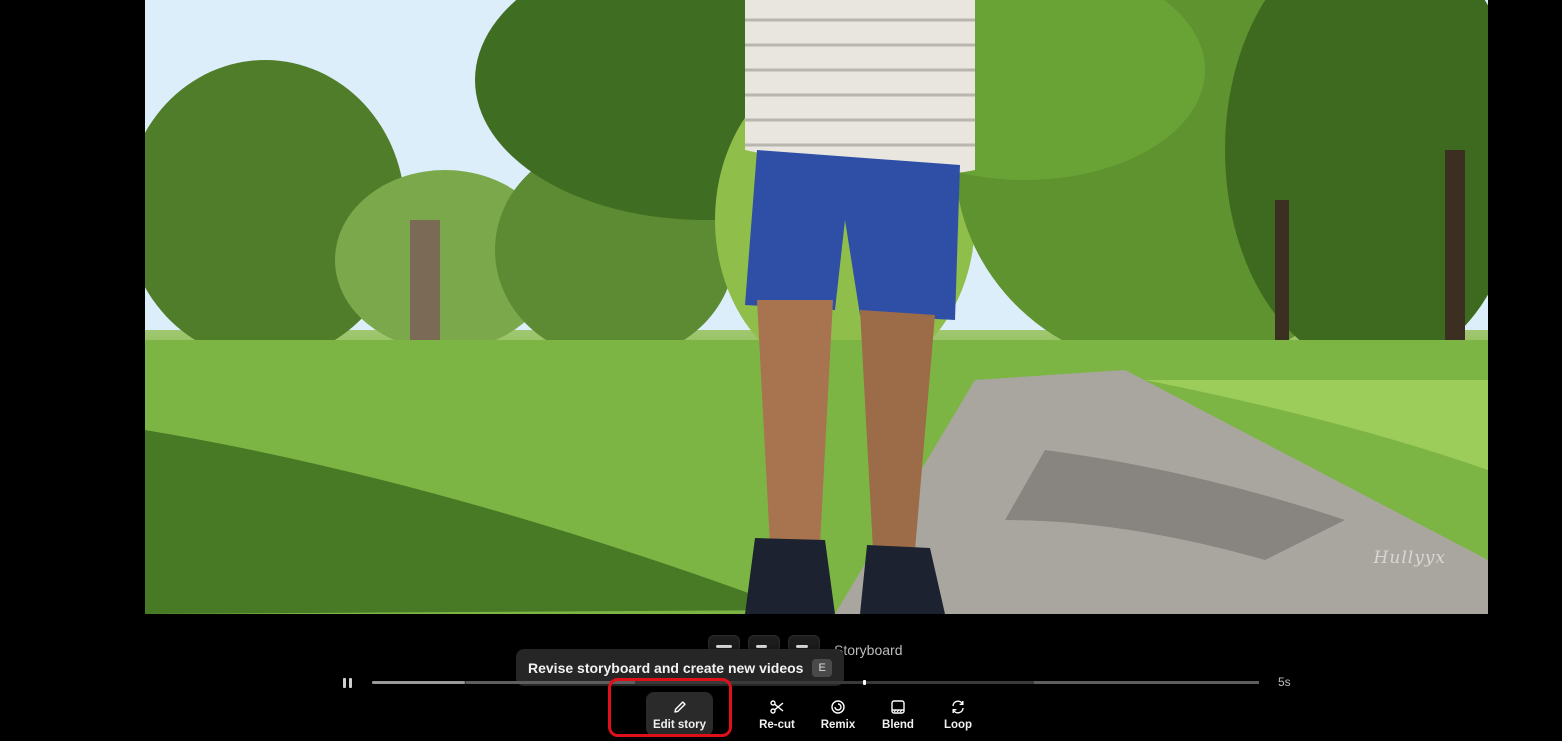 This screenshot has height=741, width=1562. What do you see at coordinates (898, 707) in the screenshot?
I see `blend-icon` at bounding box center [898, 707].